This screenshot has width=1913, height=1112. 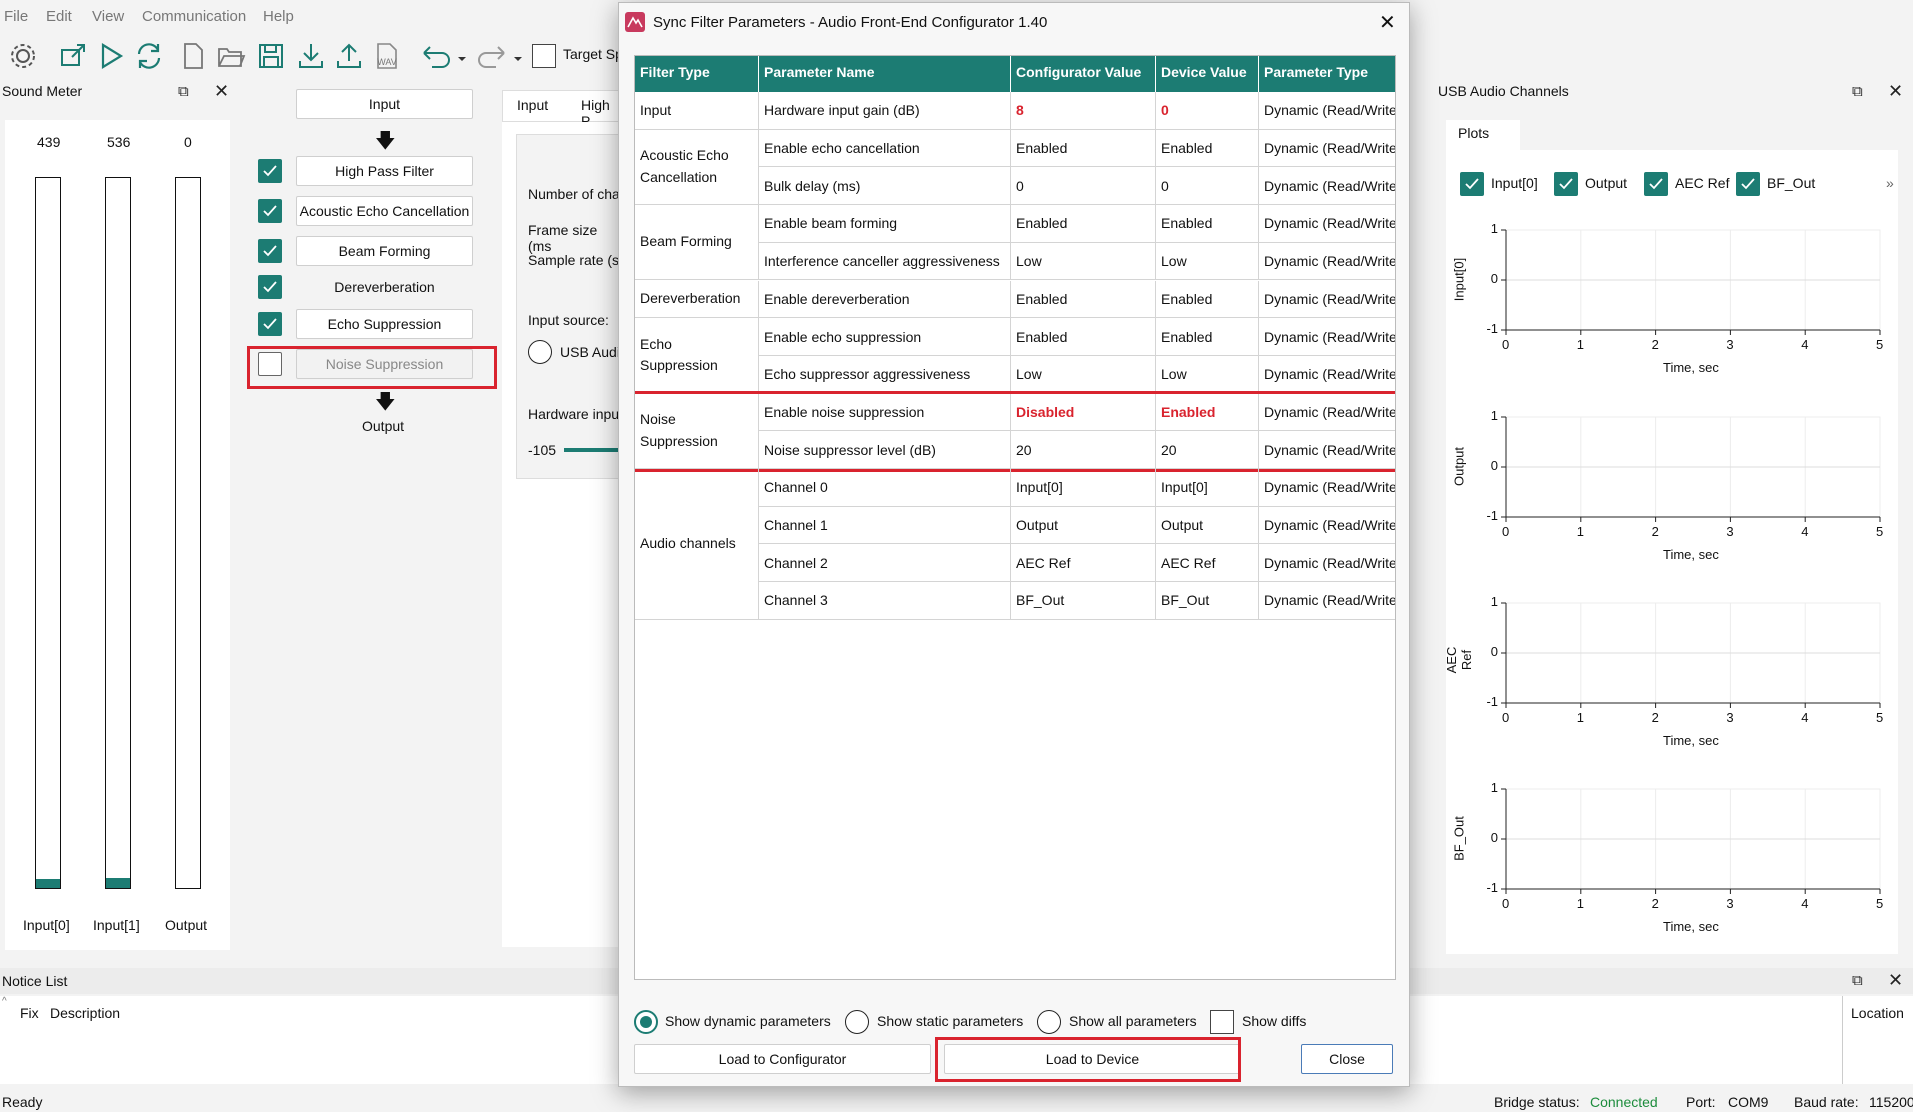 What do you see at coordinates (1207, 601) in the screenshot?
I see `device-value-cell: BF_Out` at bounding box center [1207, 601].